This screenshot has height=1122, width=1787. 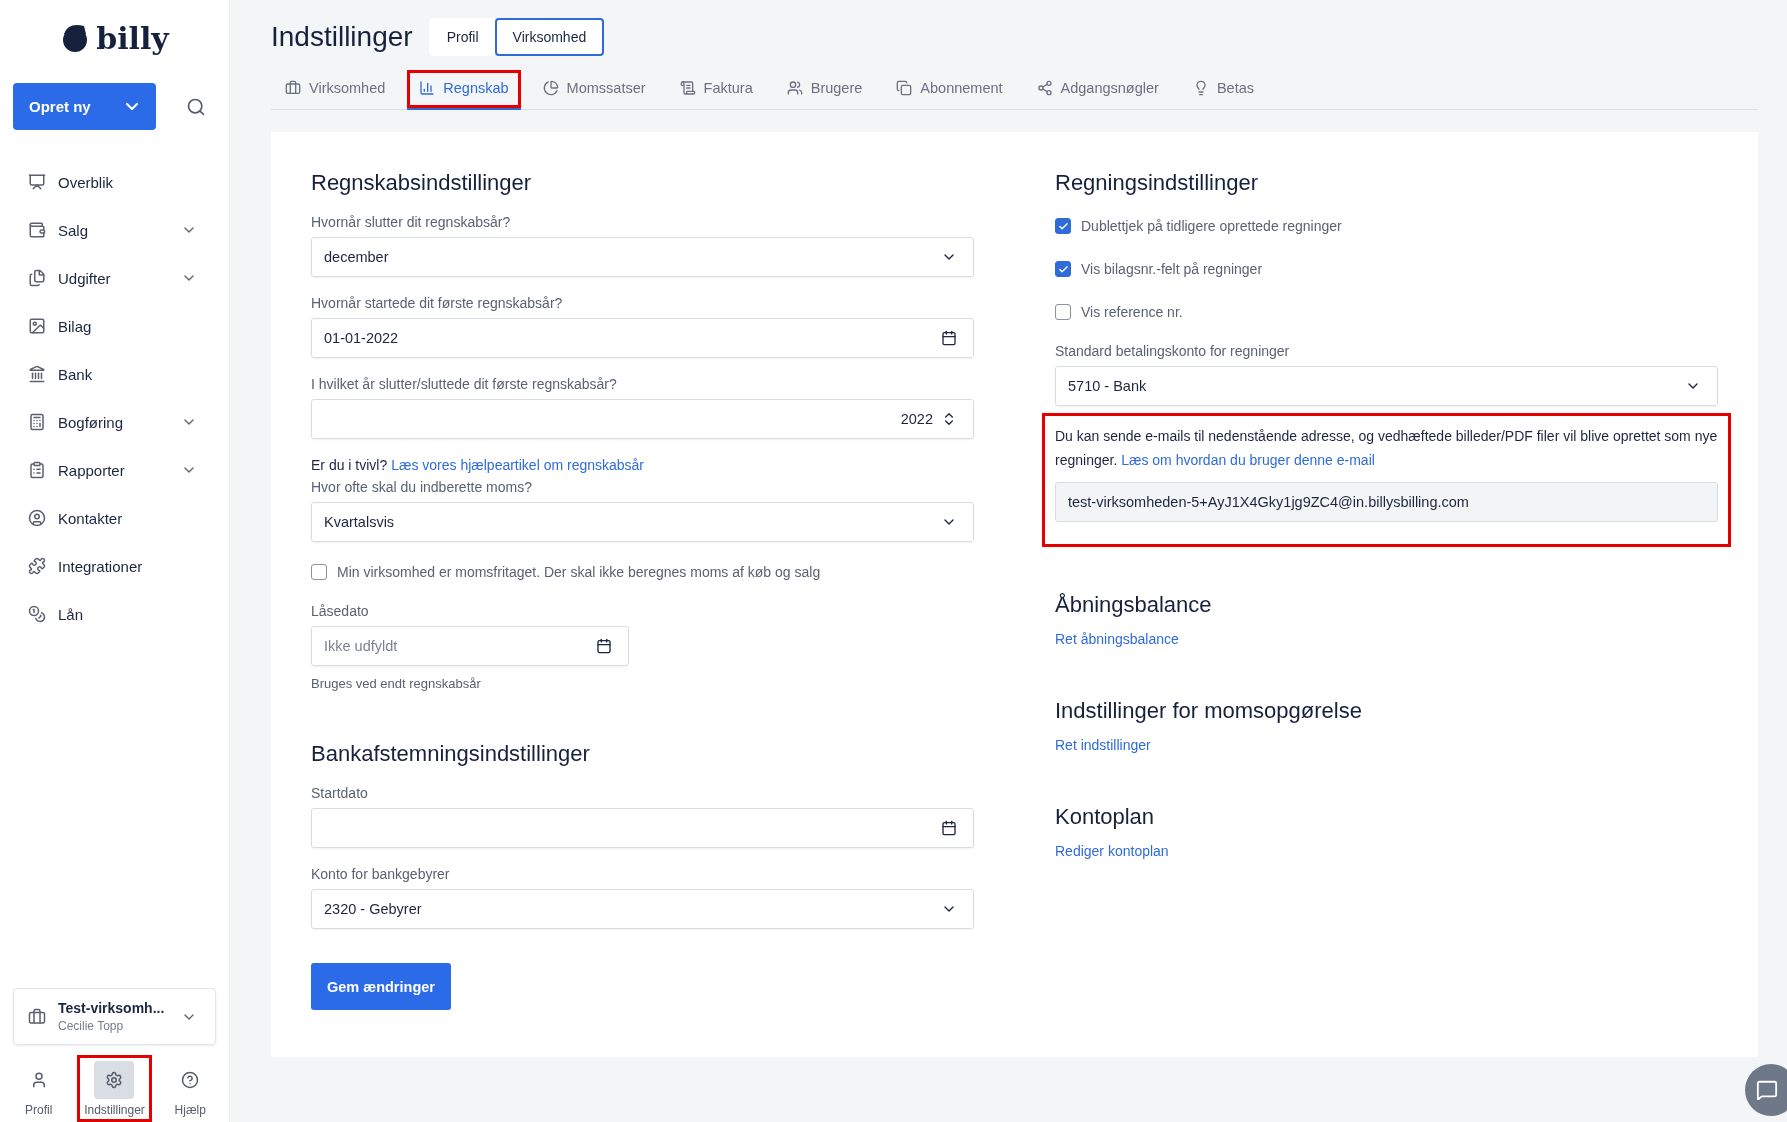 What do you see at coordinates (114, 1080) in the screenshot?
I see `settings-icon` at bounding box center [114, 1080].